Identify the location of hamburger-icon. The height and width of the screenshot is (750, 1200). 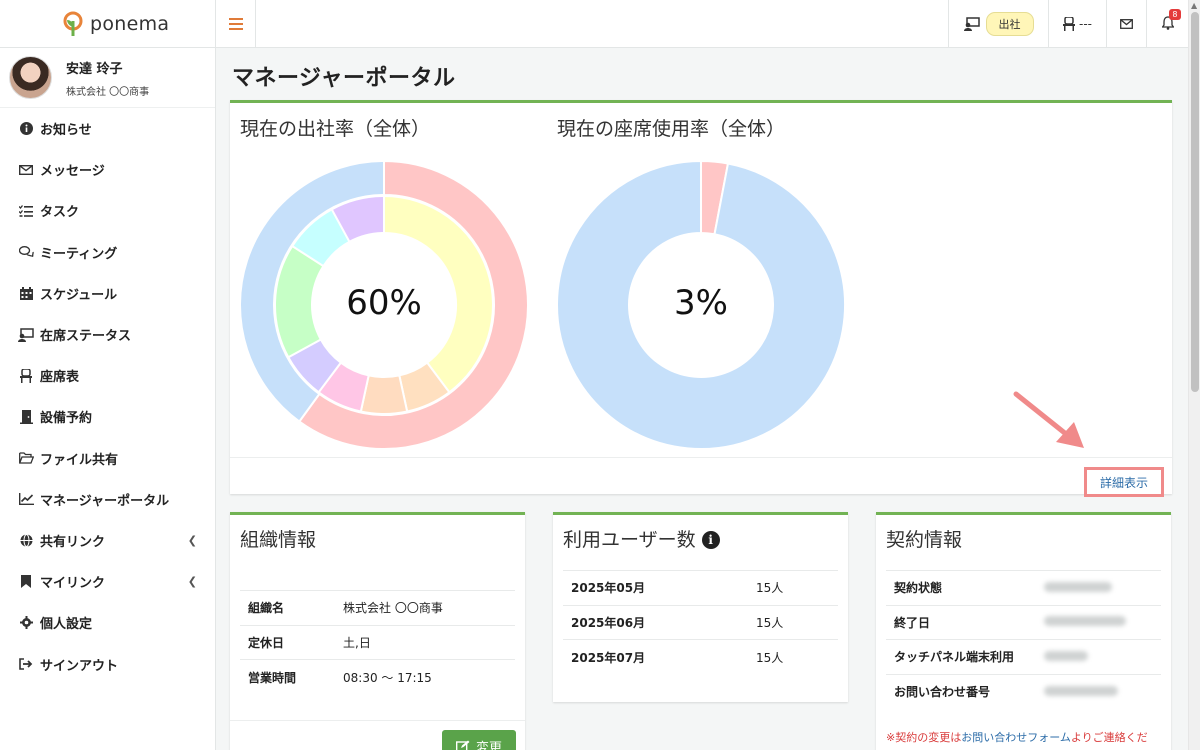
(236, 24).